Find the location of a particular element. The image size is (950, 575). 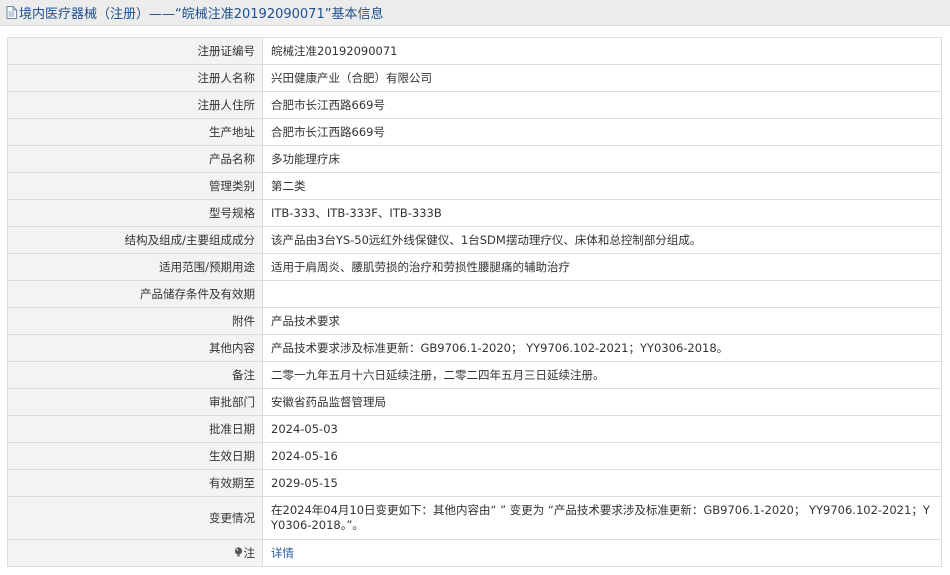

row-value: 适用于肩周炎、腰肌劳损的治疗和劳损性腰腿痛的辅助治疗 is located at coordinates (602, 267).